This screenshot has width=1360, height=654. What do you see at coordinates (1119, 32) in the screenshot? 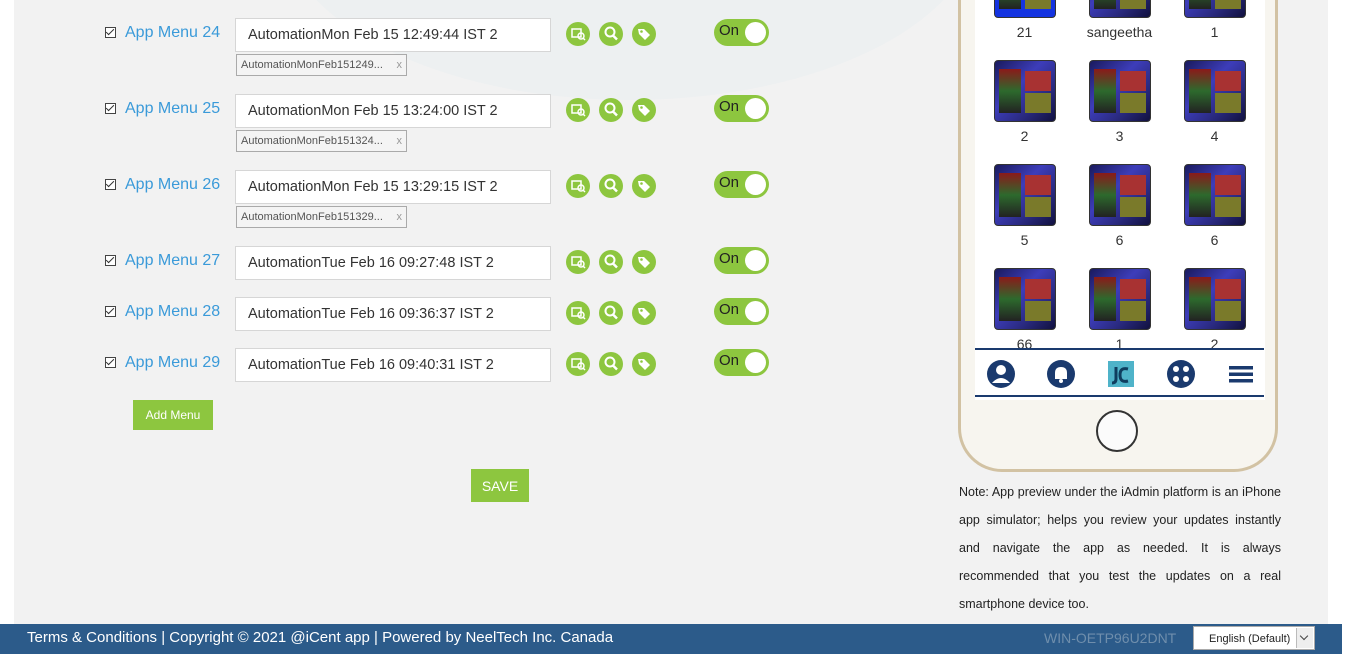
I see `phone-grid-label: sangeetha` at bounding box center [1119, 32].